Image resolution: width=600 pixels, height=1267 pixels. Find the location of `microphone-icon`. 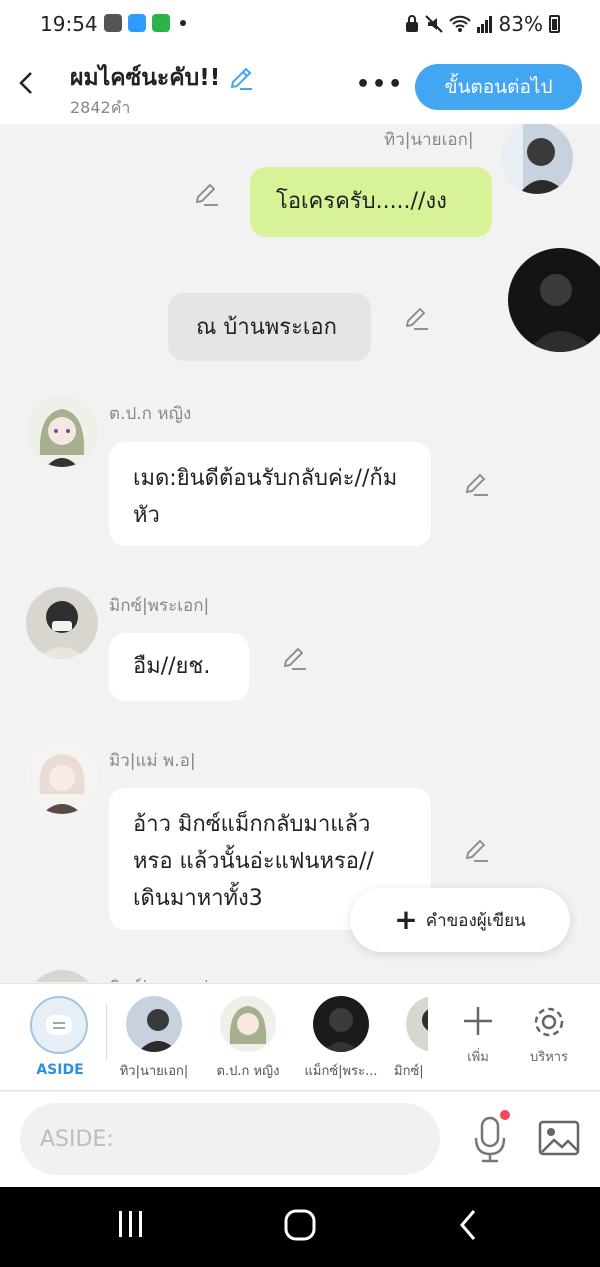

microphone-icon is located at coordinates (490, 1139).